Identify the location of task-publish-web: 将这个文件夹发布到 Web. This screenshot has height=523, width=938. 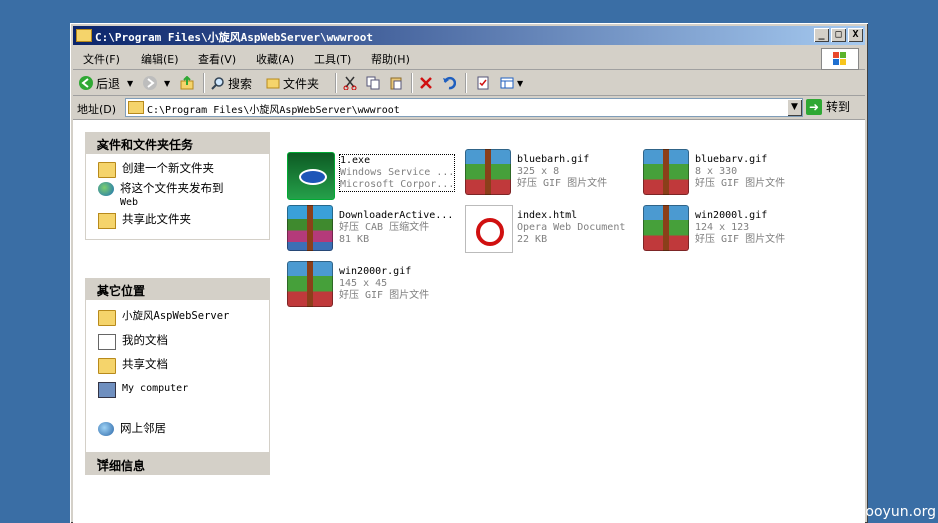
(177, 195).